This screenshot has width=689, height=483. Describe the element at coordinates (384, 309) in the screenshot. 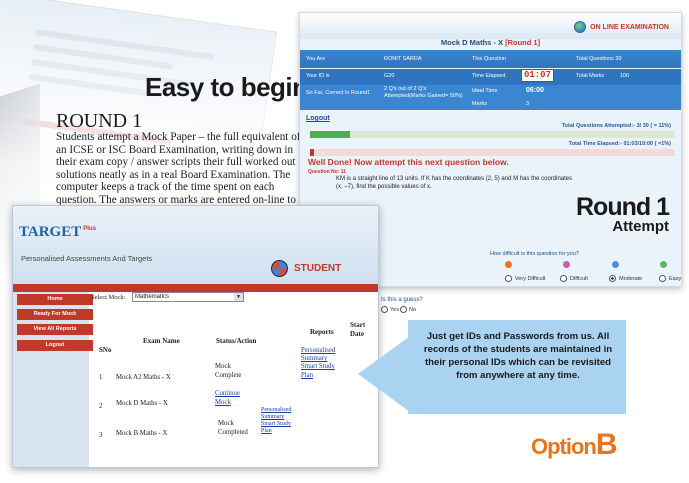

I see `radio-guess-yes` at that location.